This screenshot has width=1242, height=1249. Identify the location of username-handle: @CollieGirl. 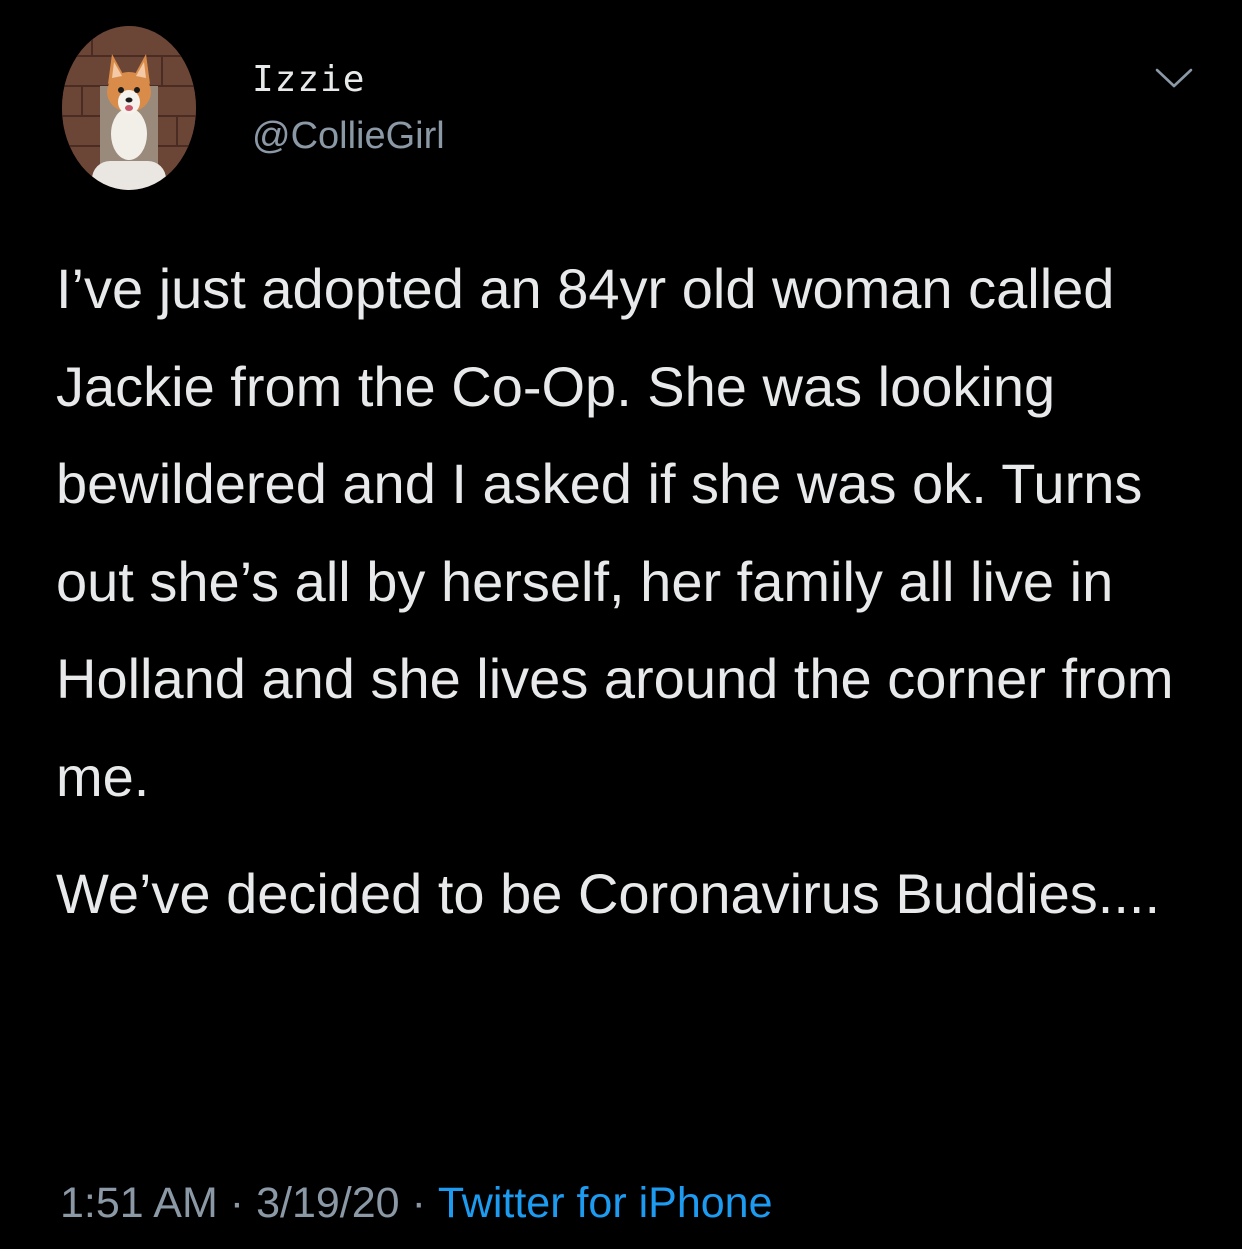
(348, 136).